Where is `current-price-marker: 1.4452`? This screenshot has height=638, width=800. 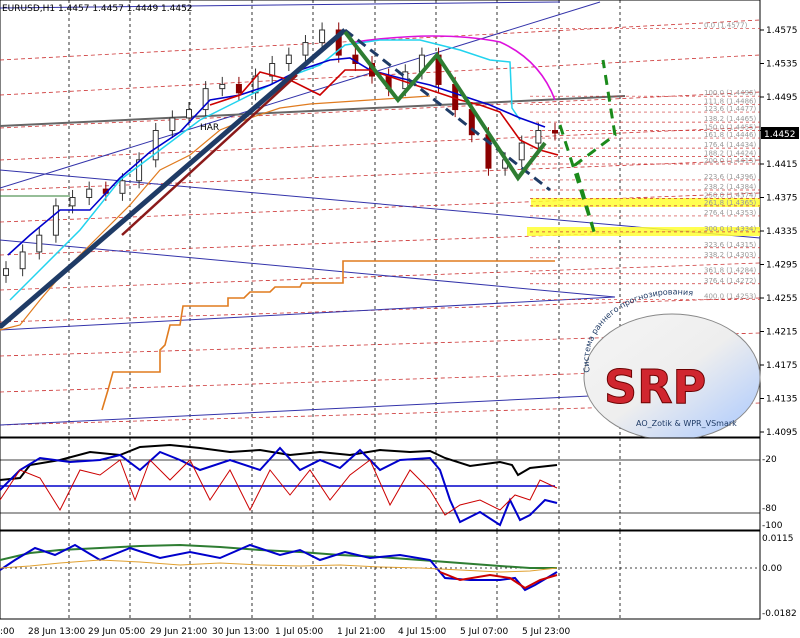
current-price-marker: 1.4452 is located at coordinates (780, 133).